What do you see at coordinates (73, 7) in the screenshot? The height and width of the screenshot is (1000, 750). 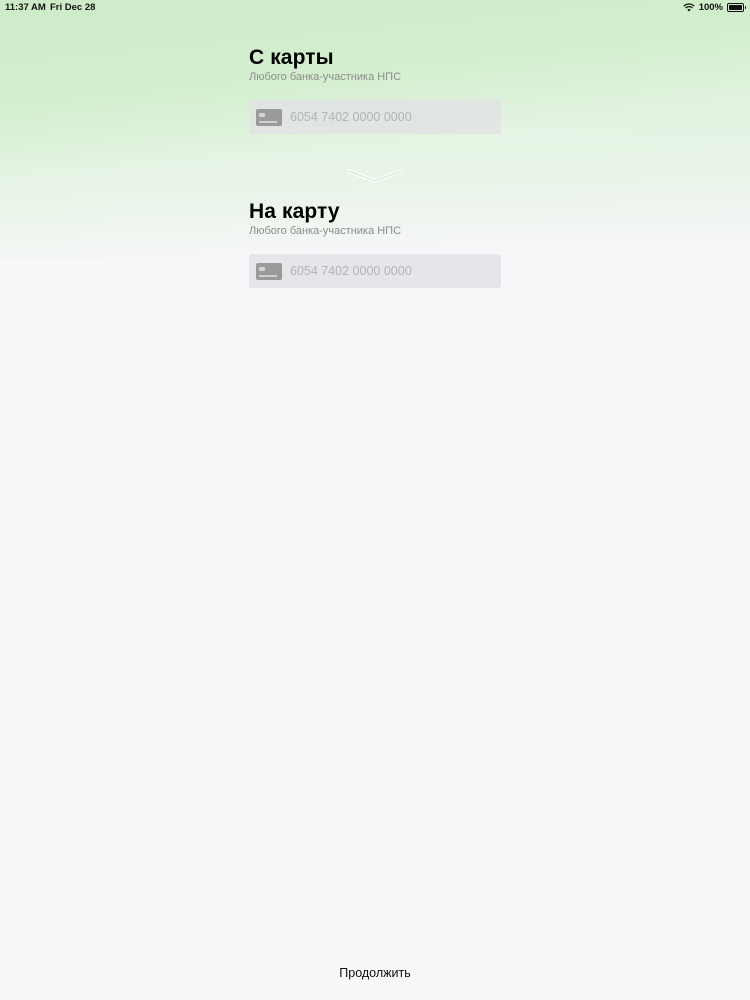 I see `status-date: Fri Dec 28` at bounding box center [73, 7].